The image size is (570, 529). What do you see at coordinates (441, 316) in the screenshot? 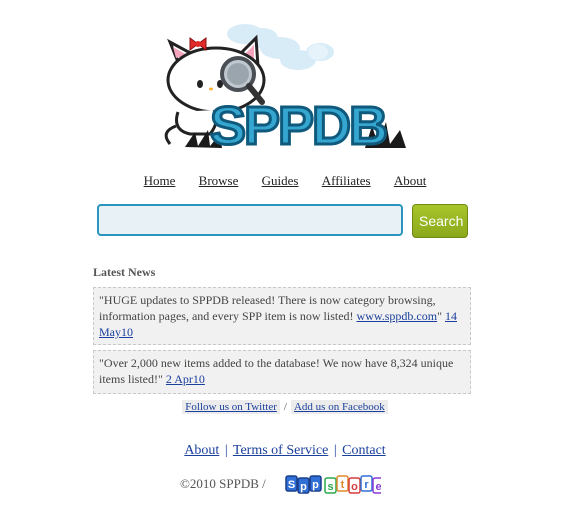
I see `news-text-after: "` at bounding box center [441, 316].